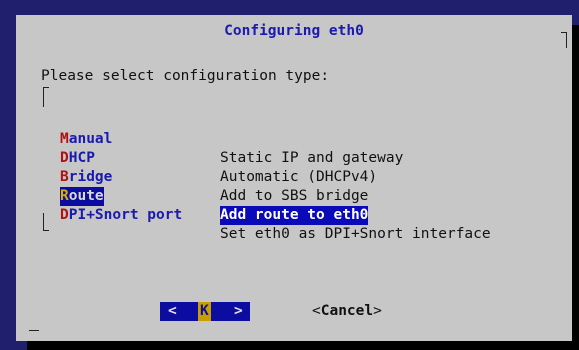 The height and width of the screenshot is (350, 579). What do you see at coordinates (294, 196) in the screenshot?
I see `menu-item-description: Add to SBS bridge` at bounding box center [294, 196].